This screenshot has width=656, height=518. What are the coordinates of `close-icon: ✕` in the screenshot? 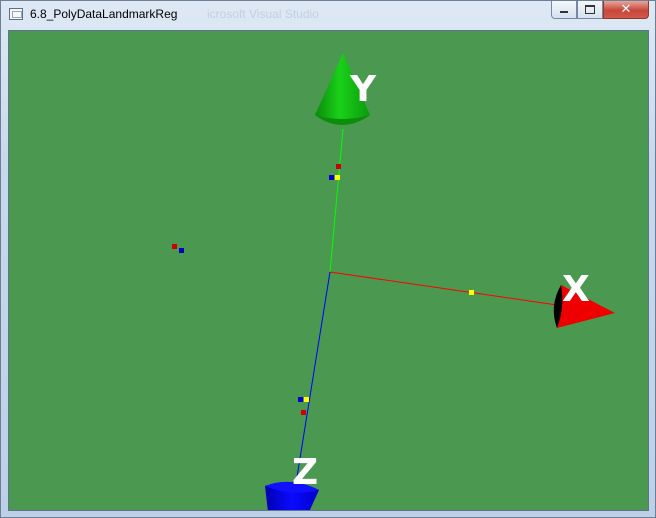 It's located at (626, 9).